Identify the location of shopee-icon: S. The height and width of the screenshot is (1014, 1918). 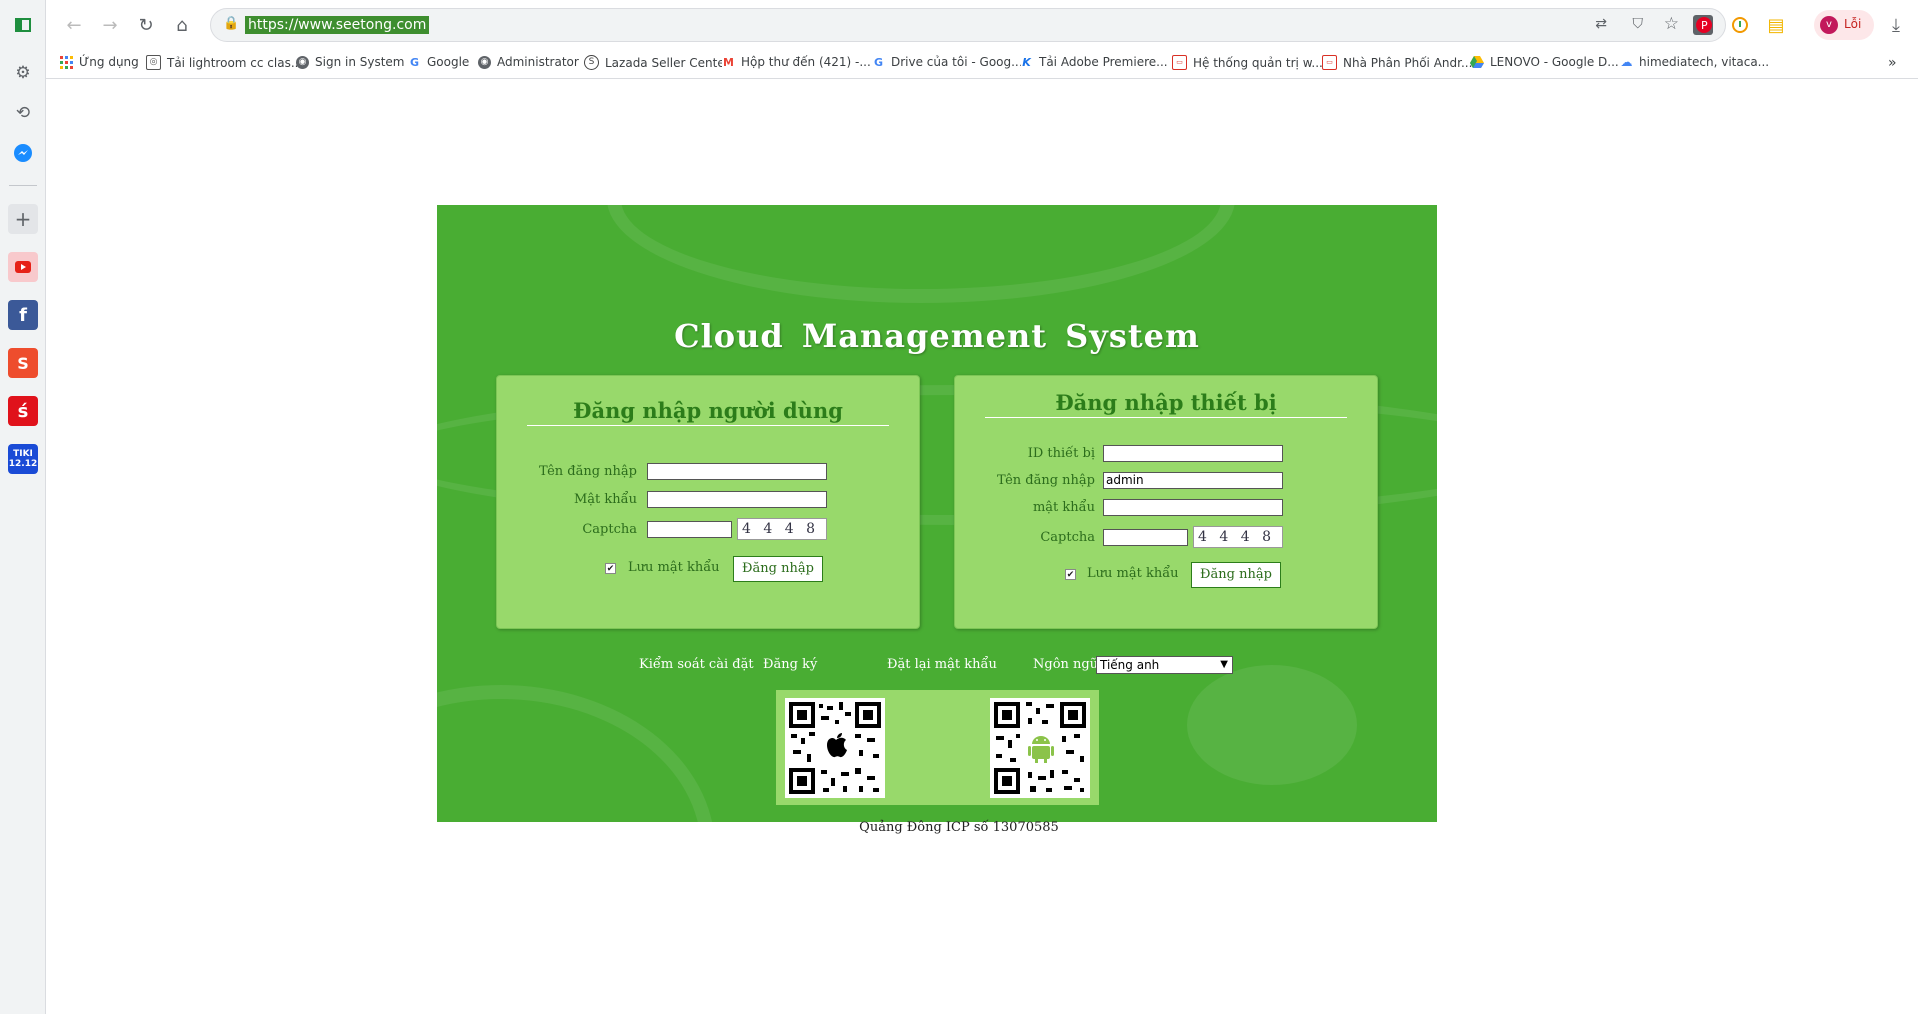
(23, 363).